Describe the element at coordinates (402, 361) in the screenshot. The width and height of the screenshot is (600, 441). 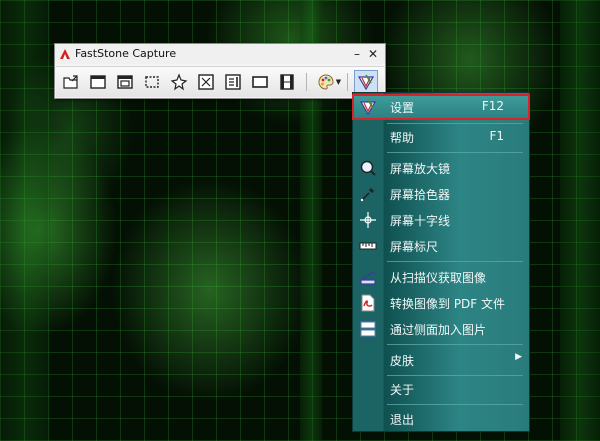
I see `menu-item-label: 皮肤` at that location.